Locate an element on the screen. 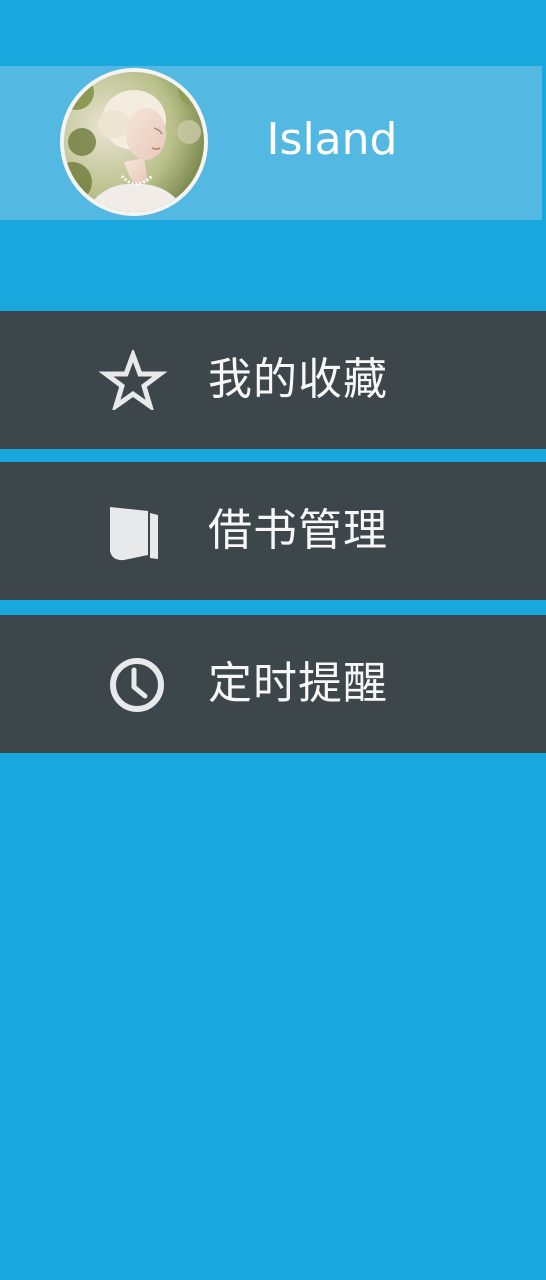 The image size is (546, 1280). menu-item-label: 定时提醒 is located at coordinates (298, 683).